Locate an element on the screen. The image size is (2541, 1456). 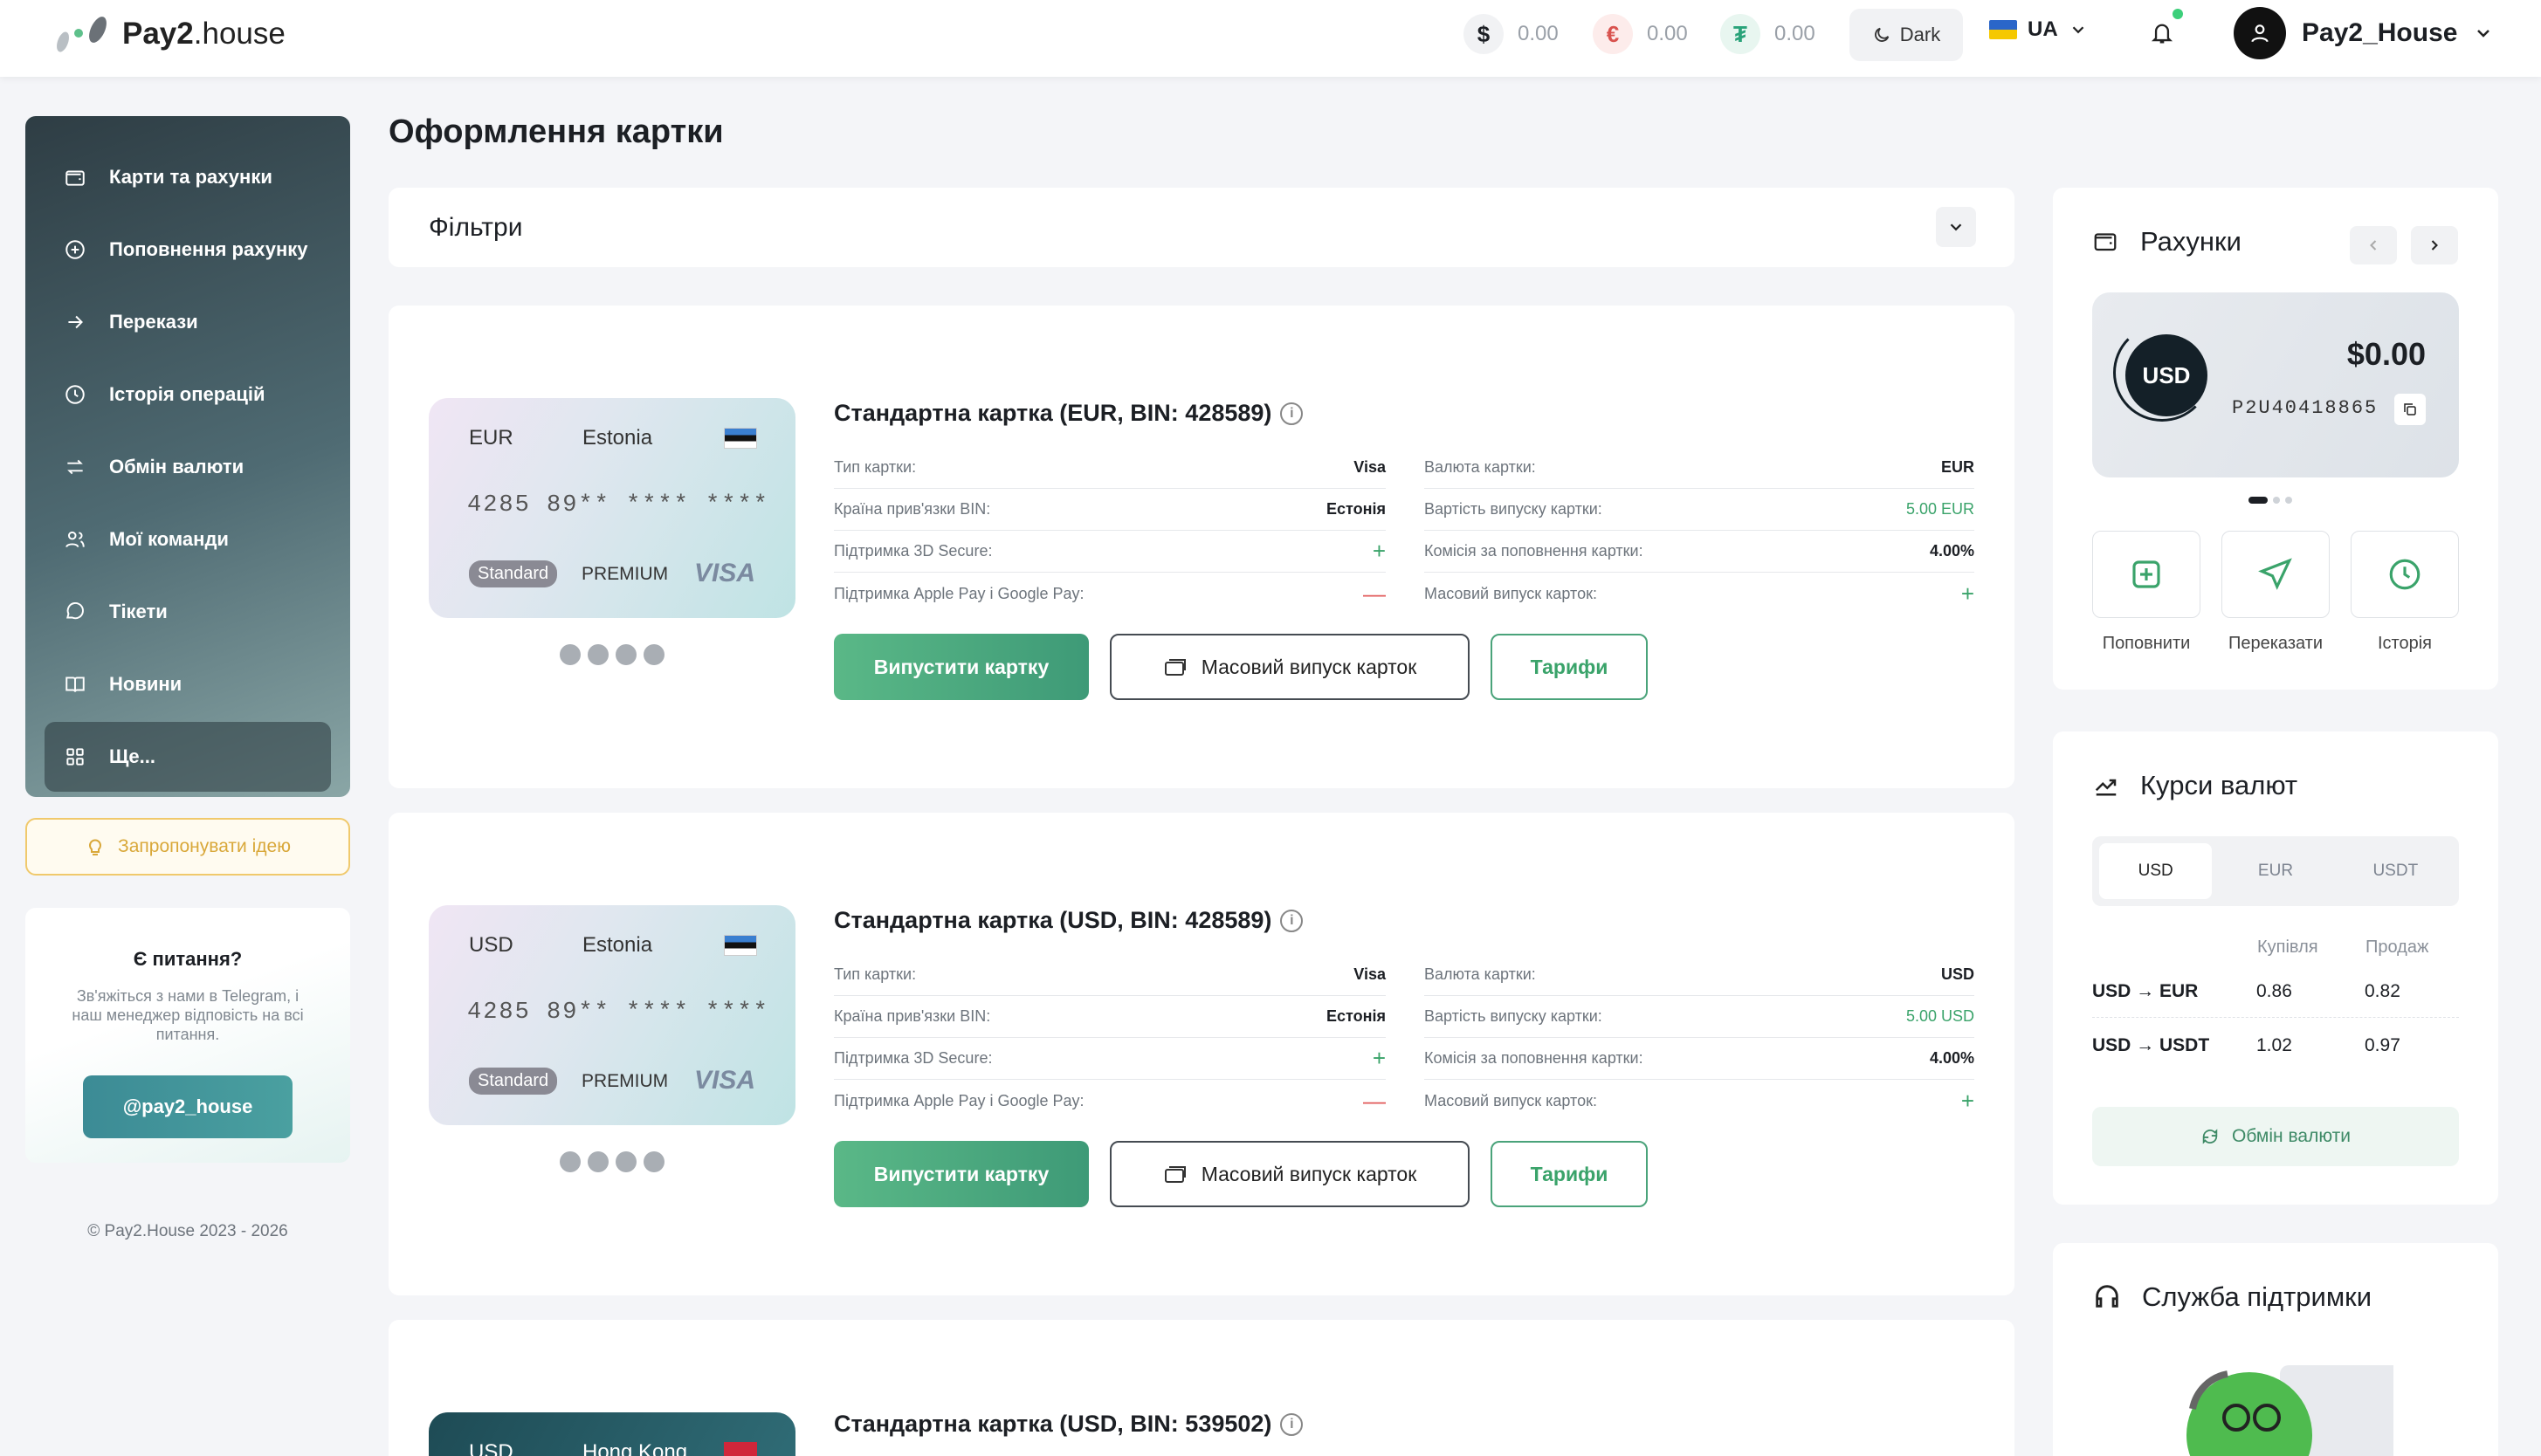
balance-usdt: ₮ 0.00 is located at coordinates (1767, 34).